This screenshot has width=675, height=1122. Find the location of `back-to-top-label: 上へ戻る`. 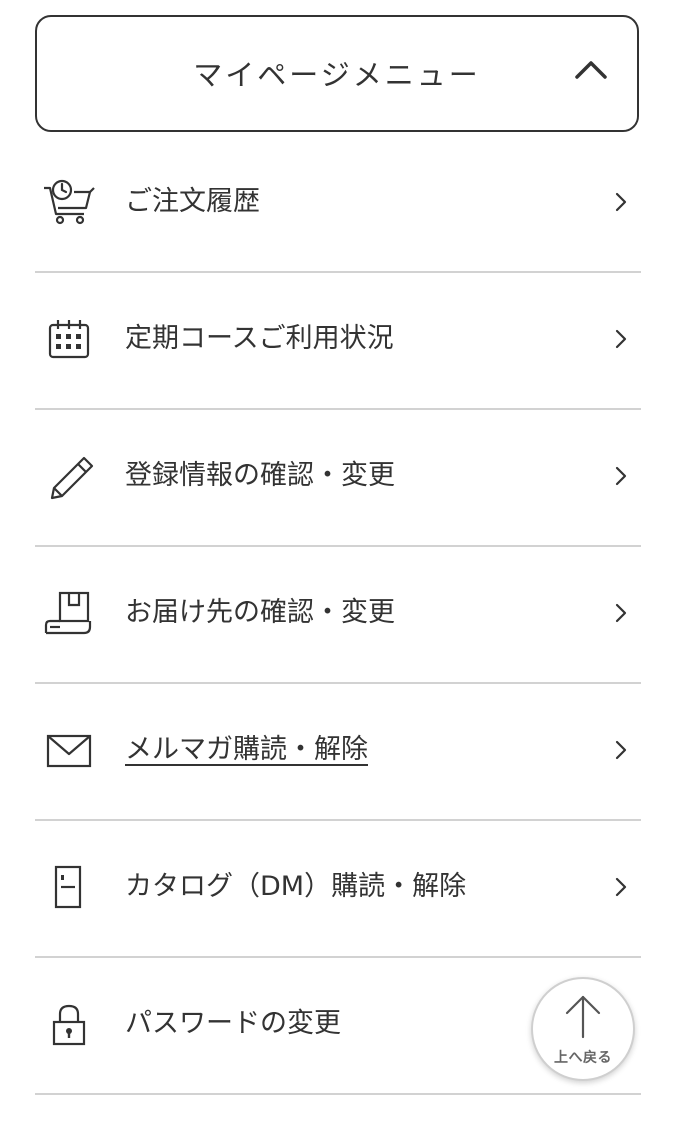

back-to-top-label: 上へ戻る is located at coordinates (583, 1058).